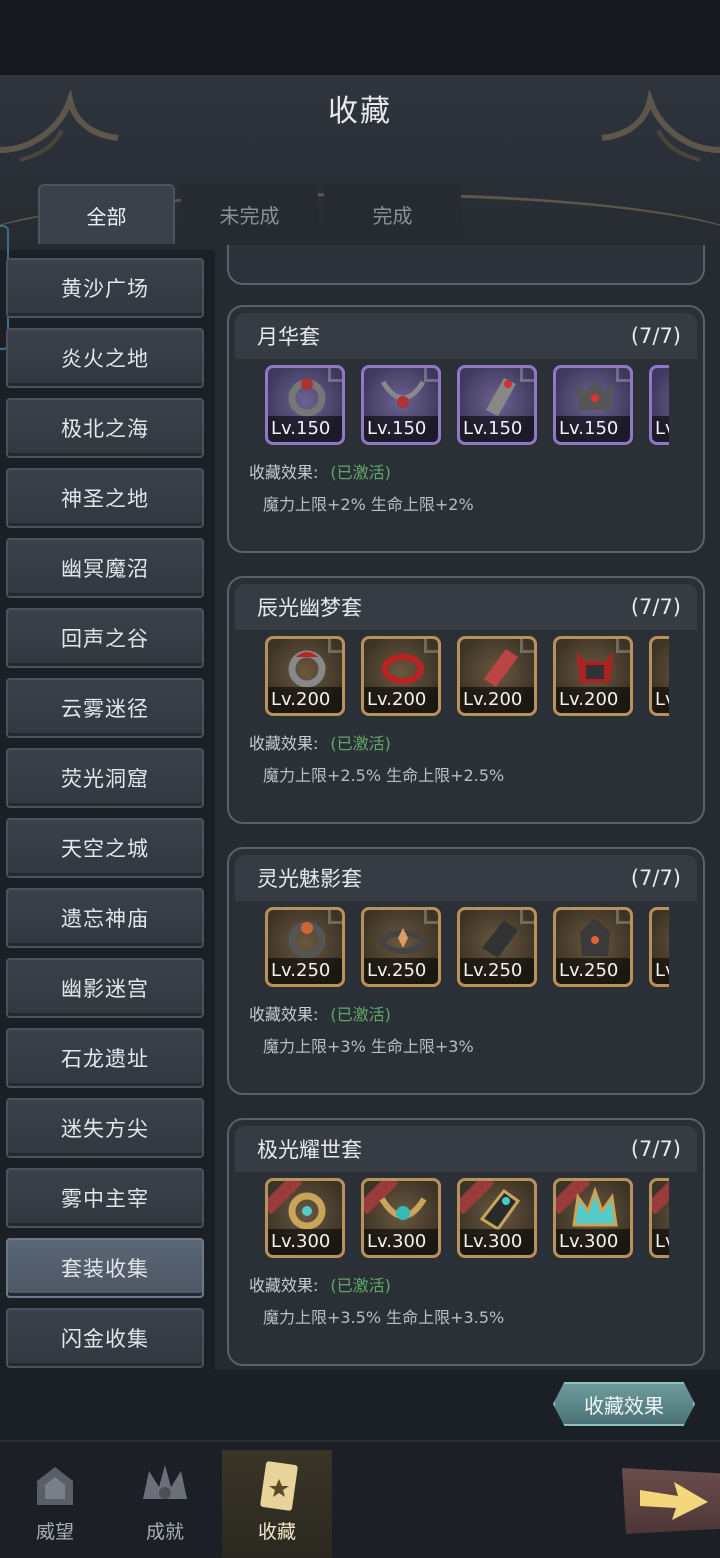 This screenshot has height=1558, width=720. I want to click on collection-card-icon, so click(279, 1486).